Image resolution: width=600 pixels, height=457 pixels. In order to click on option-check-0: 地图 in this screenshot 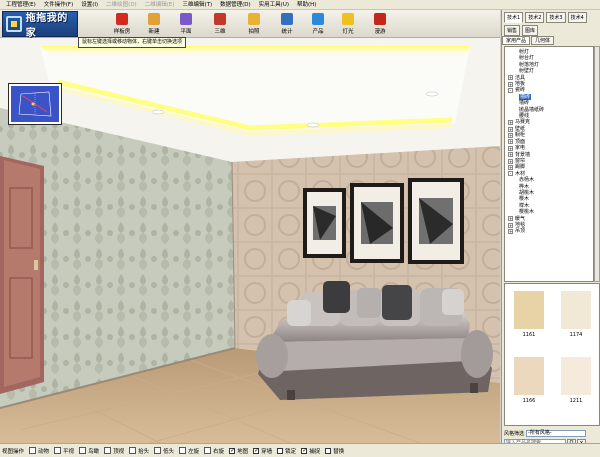, I will do `click(238, 451)`.